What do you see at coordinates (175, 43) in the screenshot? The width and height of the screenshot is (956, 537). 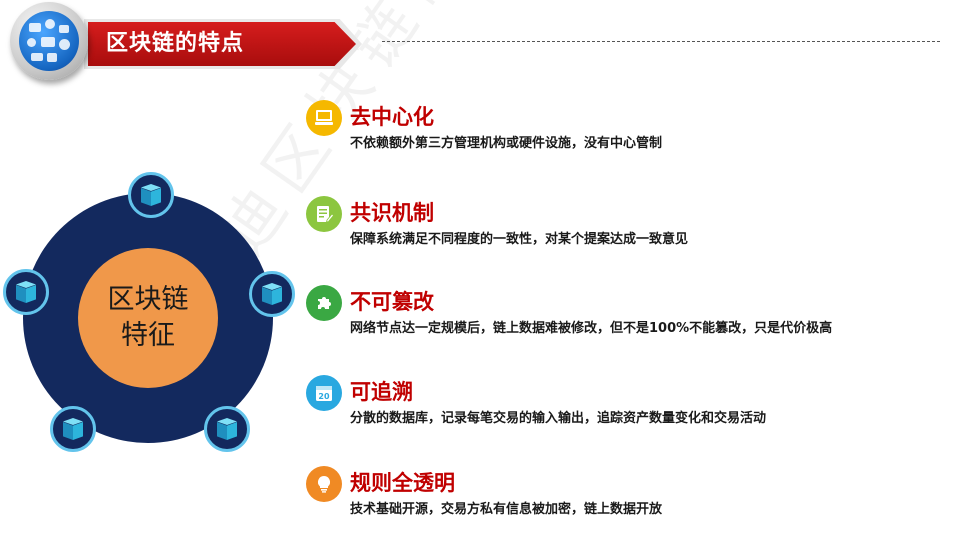 I see `page-title: 区块链的特点` at bounding box center [175, 43].